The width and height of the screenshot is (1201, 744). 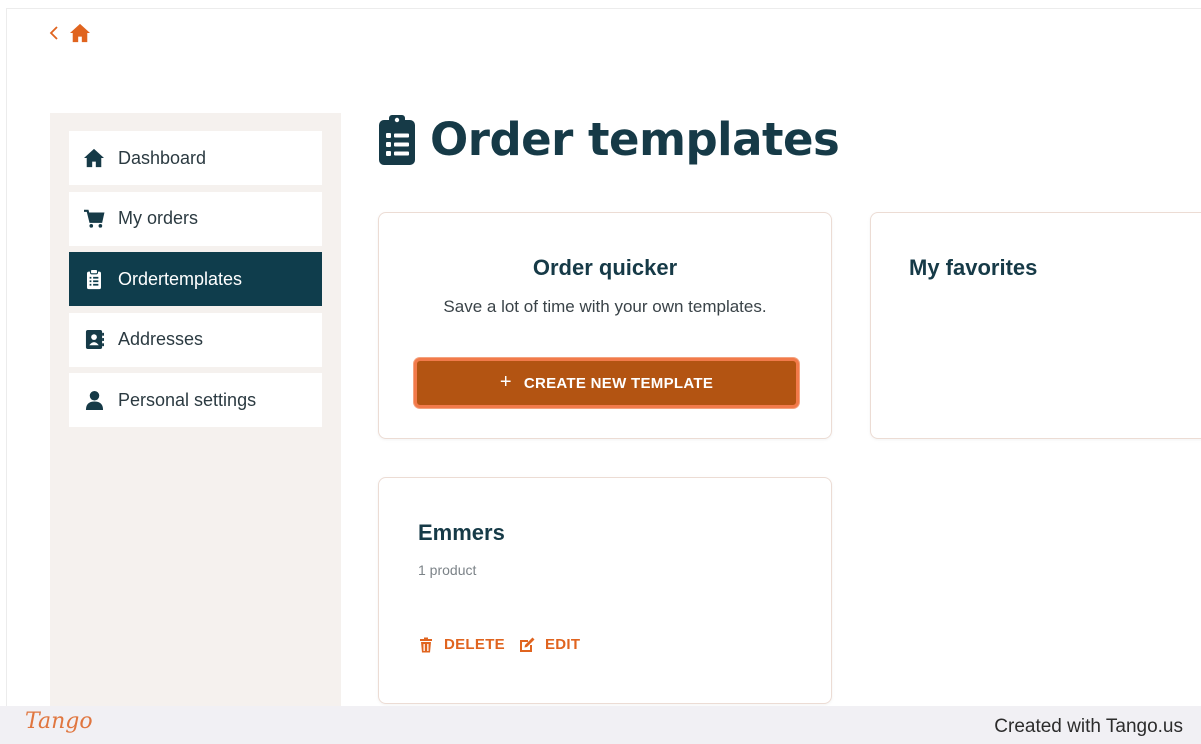 I want to click on button-label: CREATE NEW TEMPLATE, so click(x=618, y=383).